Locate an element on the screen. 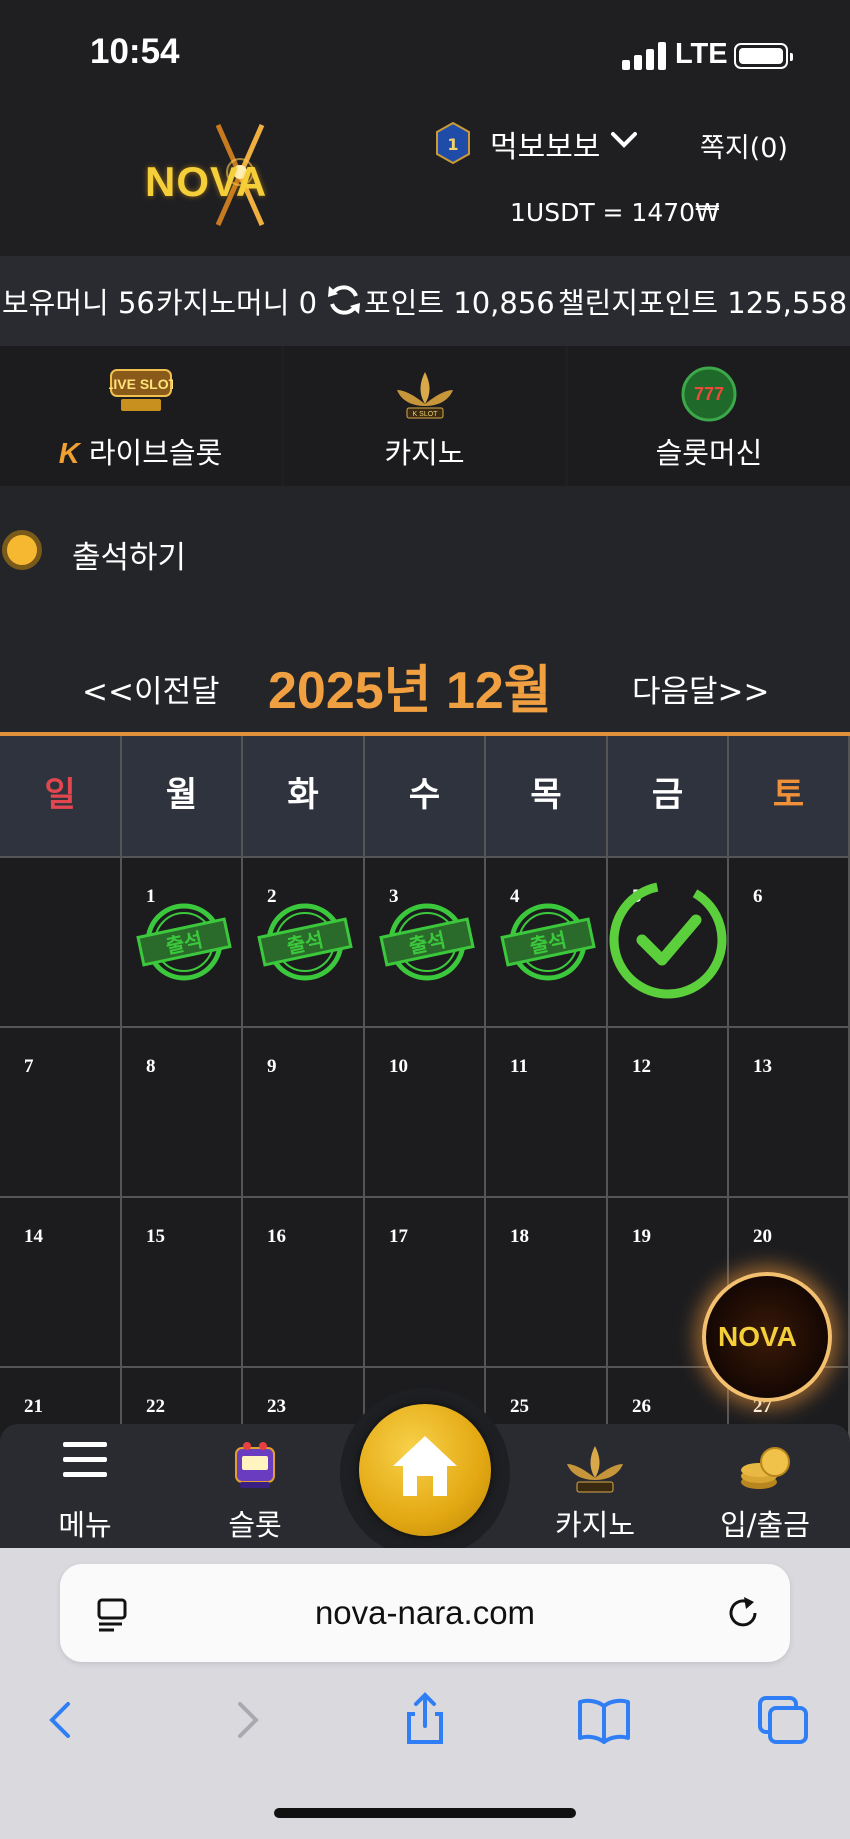  money-balance: 보유머니 56 is located at coordinates (78, 303).